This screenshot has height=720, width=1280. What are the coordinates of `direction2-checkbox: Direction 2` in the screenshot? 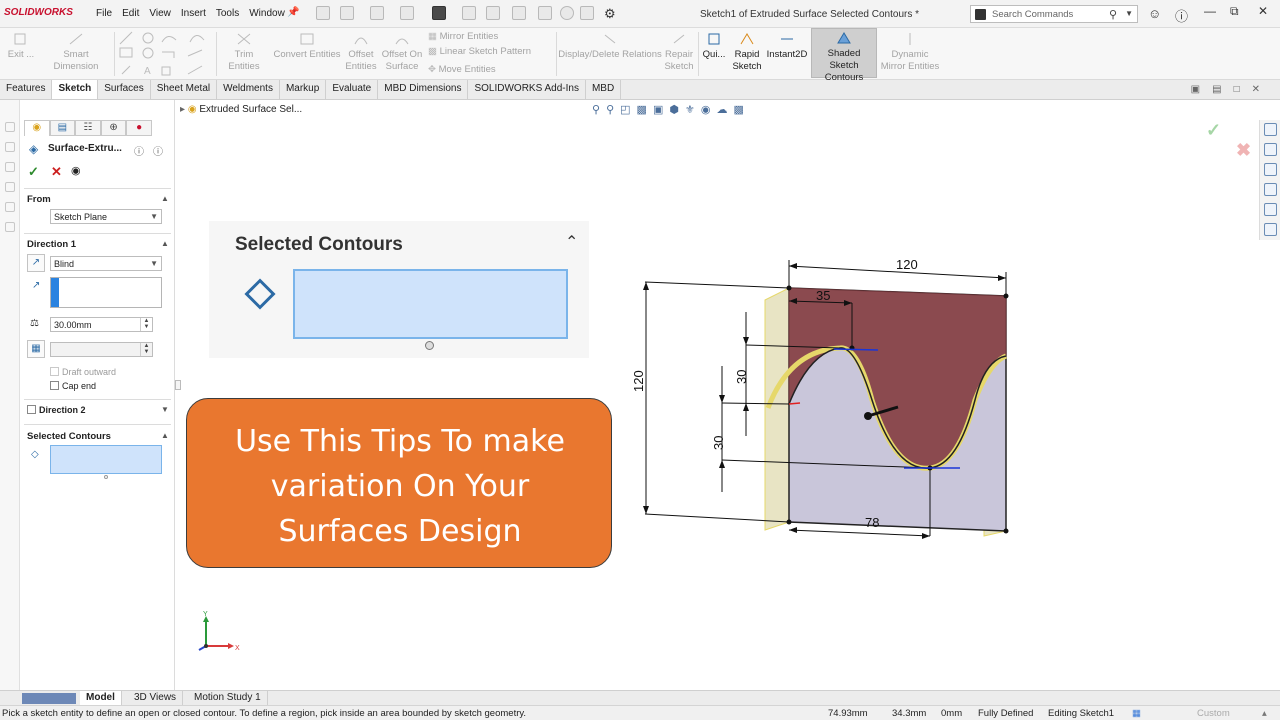 It's located at (56, 410).